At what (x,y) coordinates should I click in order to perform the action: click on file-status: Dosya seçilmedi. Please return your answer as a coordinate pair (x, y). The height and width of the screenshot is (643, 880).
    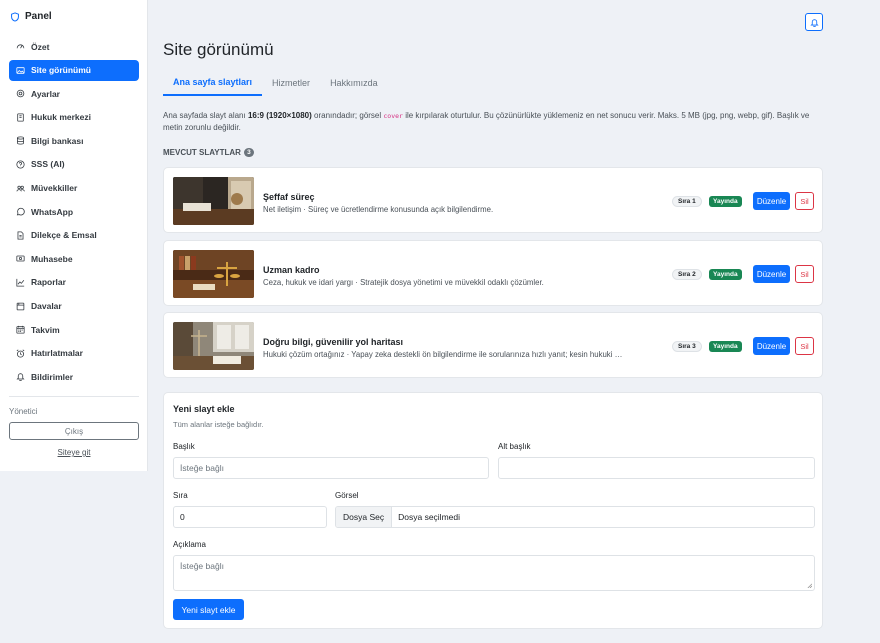
    Looking at the image, I should click on (429, 517).